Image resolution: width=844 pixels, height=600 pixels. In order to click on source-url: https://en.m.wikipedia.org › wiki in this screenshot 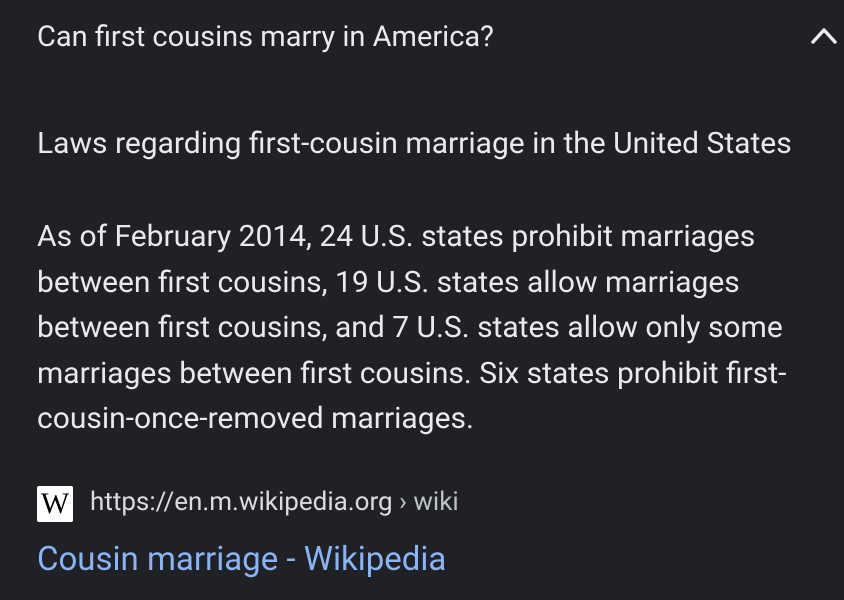, I will do `click(274, 502)`.